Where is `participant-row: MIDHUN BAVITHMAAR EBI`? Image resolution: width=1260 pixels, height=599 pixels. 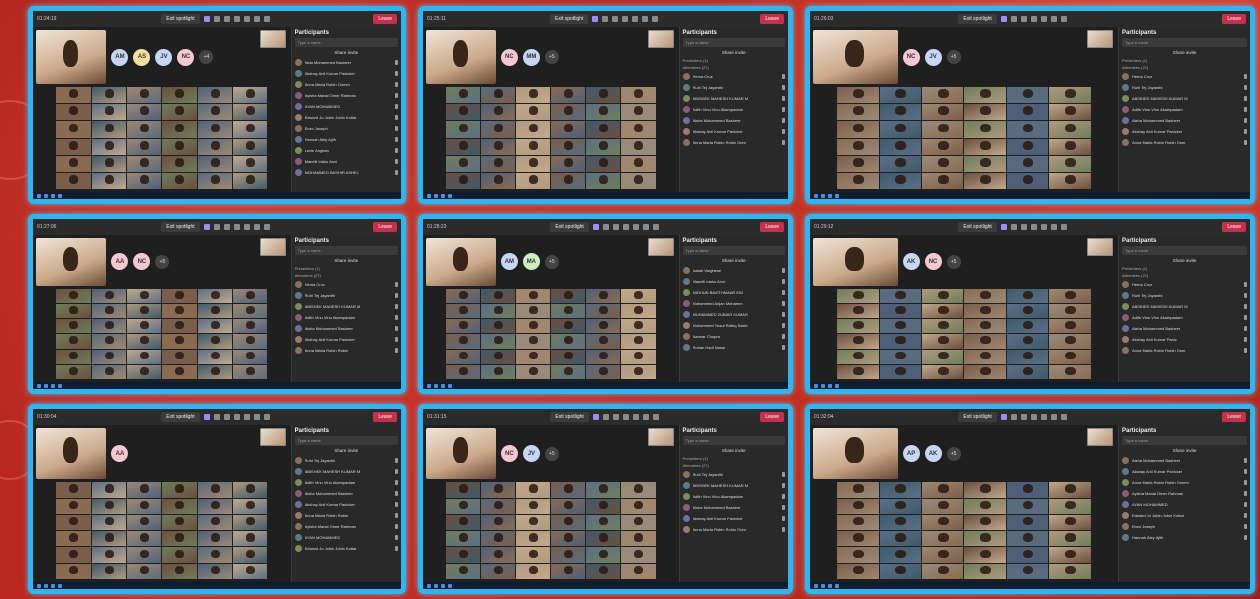
participant-row: MIDHUN BAVITHMAAR EBI is located at coordinates (733, 292).